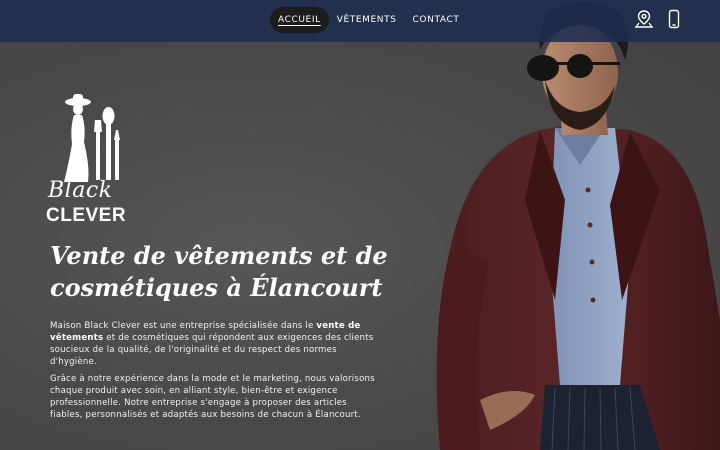 The image size is (720, 450). I want to click on logo-text-black: Black, so click(80, 190).